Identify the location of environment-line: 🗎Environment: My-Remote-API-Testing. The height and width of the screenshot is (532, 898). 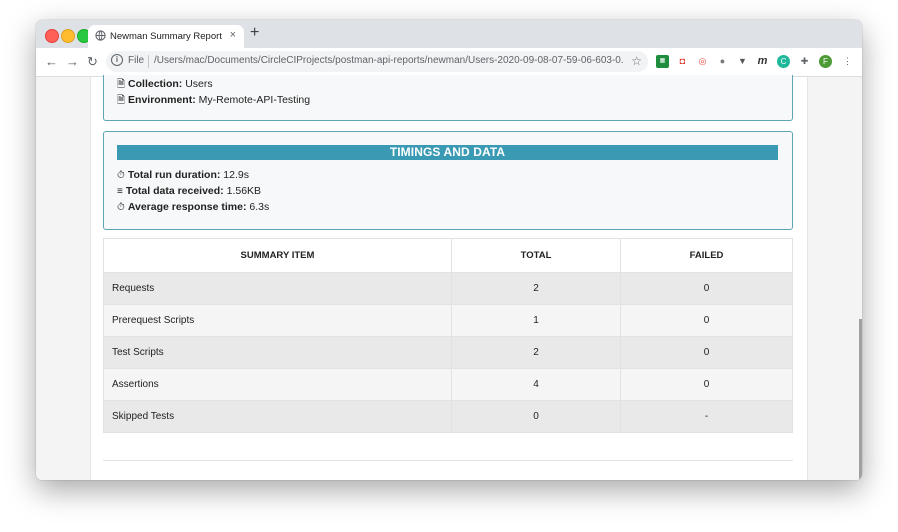
(213, 101).